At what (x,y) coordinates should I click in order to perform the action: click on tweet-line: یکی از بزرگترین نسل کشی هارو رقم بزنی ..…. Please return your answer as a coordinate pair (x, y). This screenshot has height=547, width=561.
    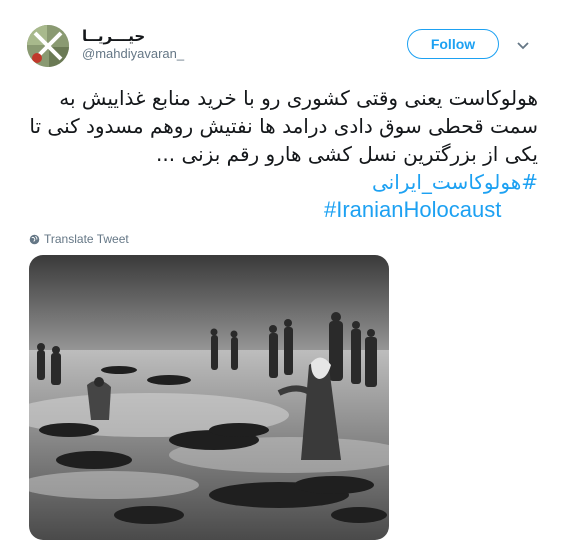
    Looking at the image, I should click on (347, 154).